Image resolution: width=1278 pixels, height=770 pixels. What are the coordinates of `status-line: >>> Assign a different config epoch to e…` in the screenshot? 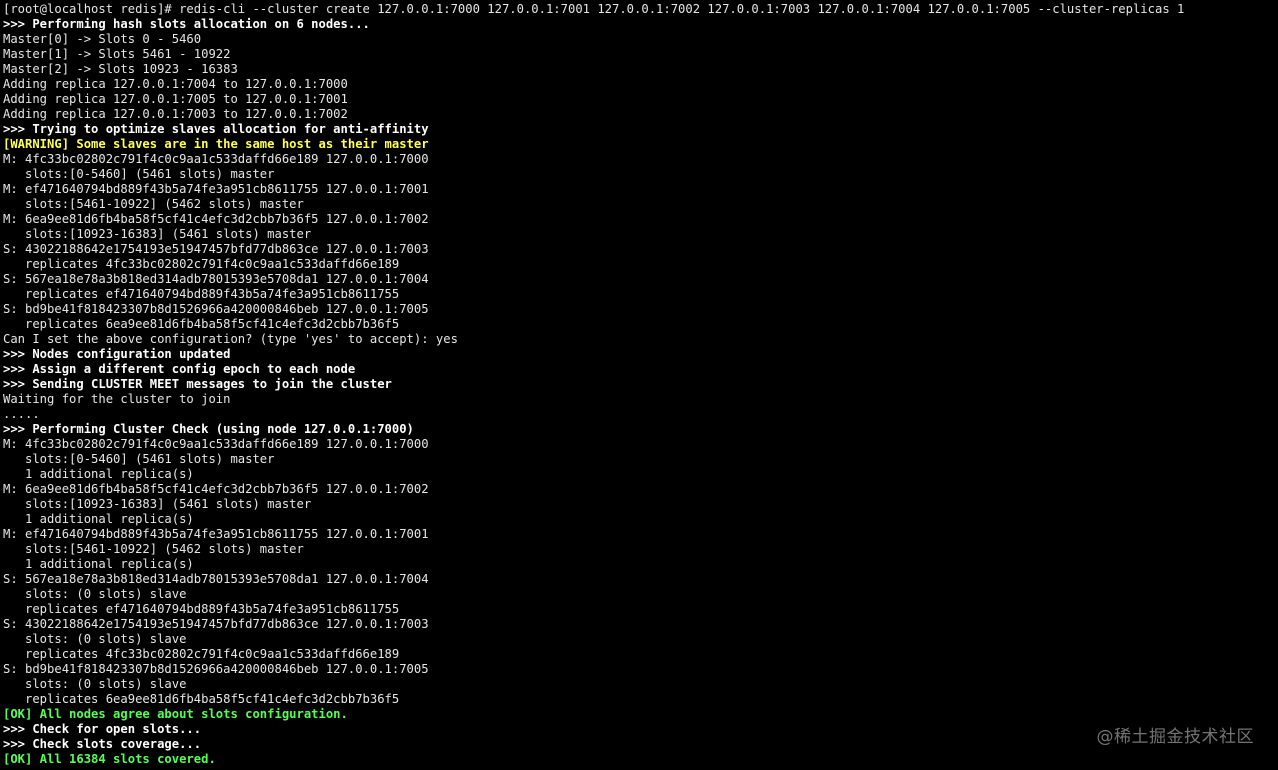 It's located at (179, 369).